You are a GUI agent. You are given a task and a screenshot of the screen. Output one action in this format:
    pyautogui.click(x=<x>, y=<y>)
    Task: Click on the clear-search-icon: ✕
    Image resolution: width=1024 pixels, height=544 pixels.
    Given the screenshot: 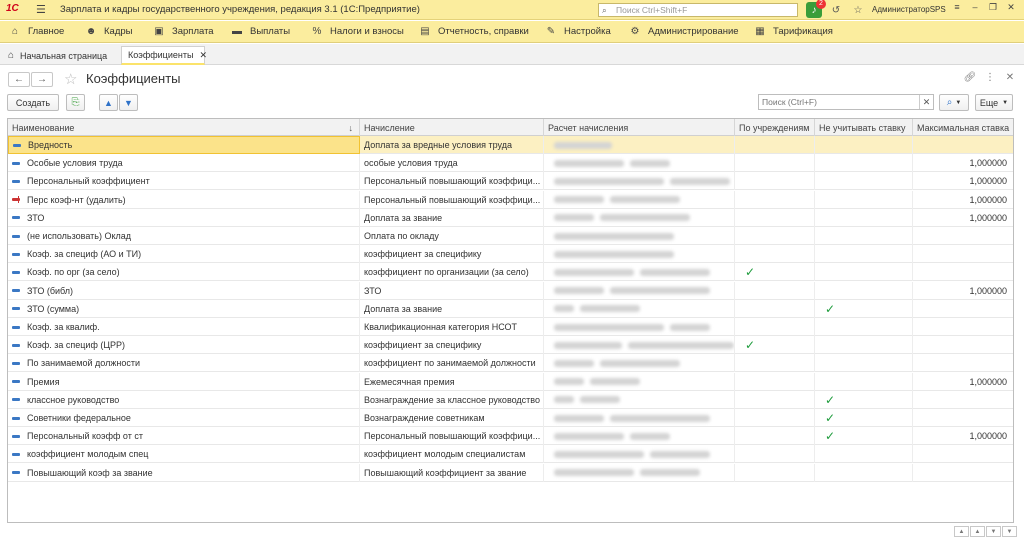 What is the action you would take?
    pyautogui.click(x=926, y=102)
    